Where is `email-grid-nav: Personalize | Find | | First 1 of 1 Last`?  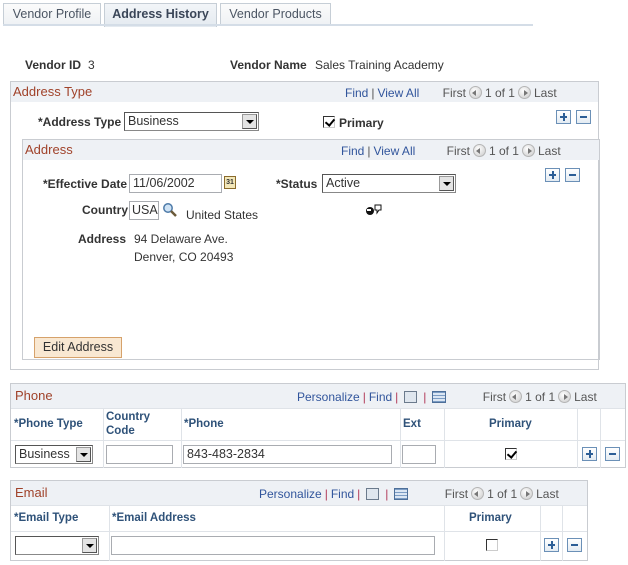
email-grid-nav: Personalize | Find | | First 1 of 1 Last is located at coordinates (409, 494).